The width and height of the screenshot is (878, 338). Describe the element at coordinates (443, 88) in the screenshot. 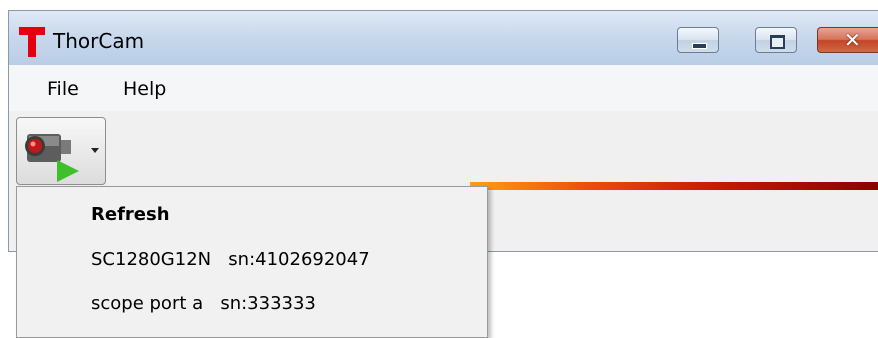

I see `menu-bar: File Help` at that location.